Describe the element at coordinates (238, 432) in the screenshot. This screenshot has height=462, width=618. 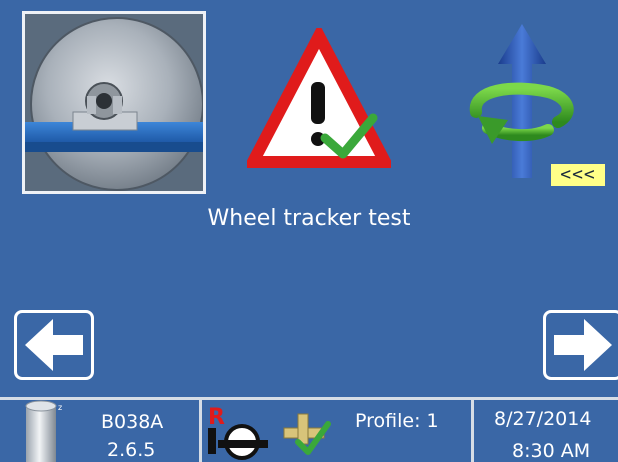
I see `r-tool-icon: R` at that location.